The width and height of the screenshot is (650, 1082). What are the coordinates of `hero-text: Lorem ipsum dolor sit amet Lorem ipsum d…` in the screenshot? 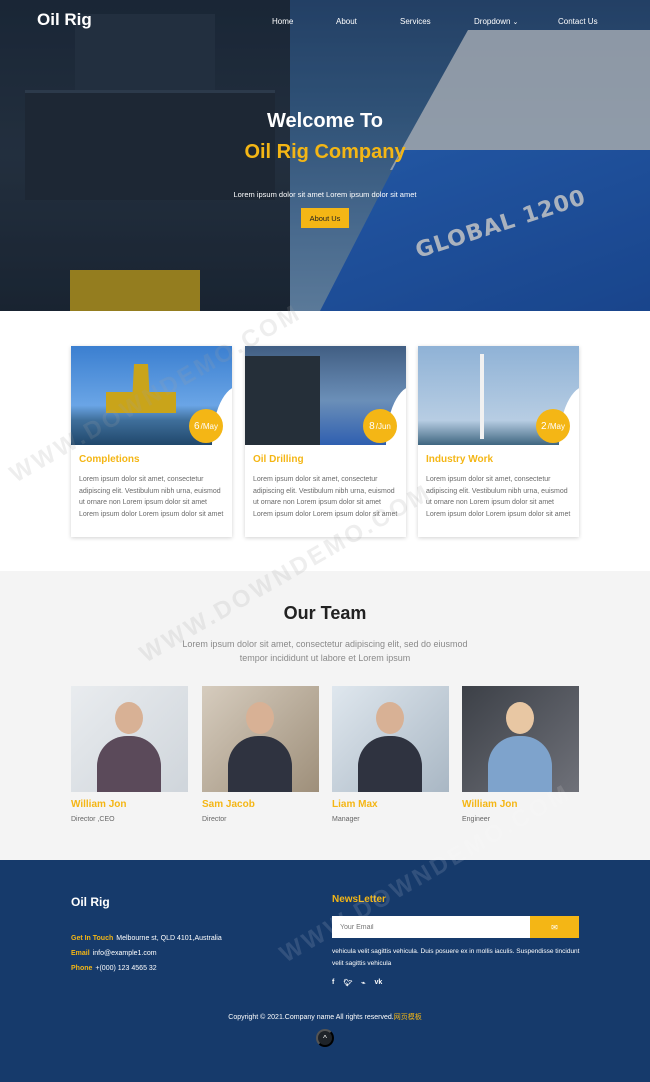 It's located at (325, 194).